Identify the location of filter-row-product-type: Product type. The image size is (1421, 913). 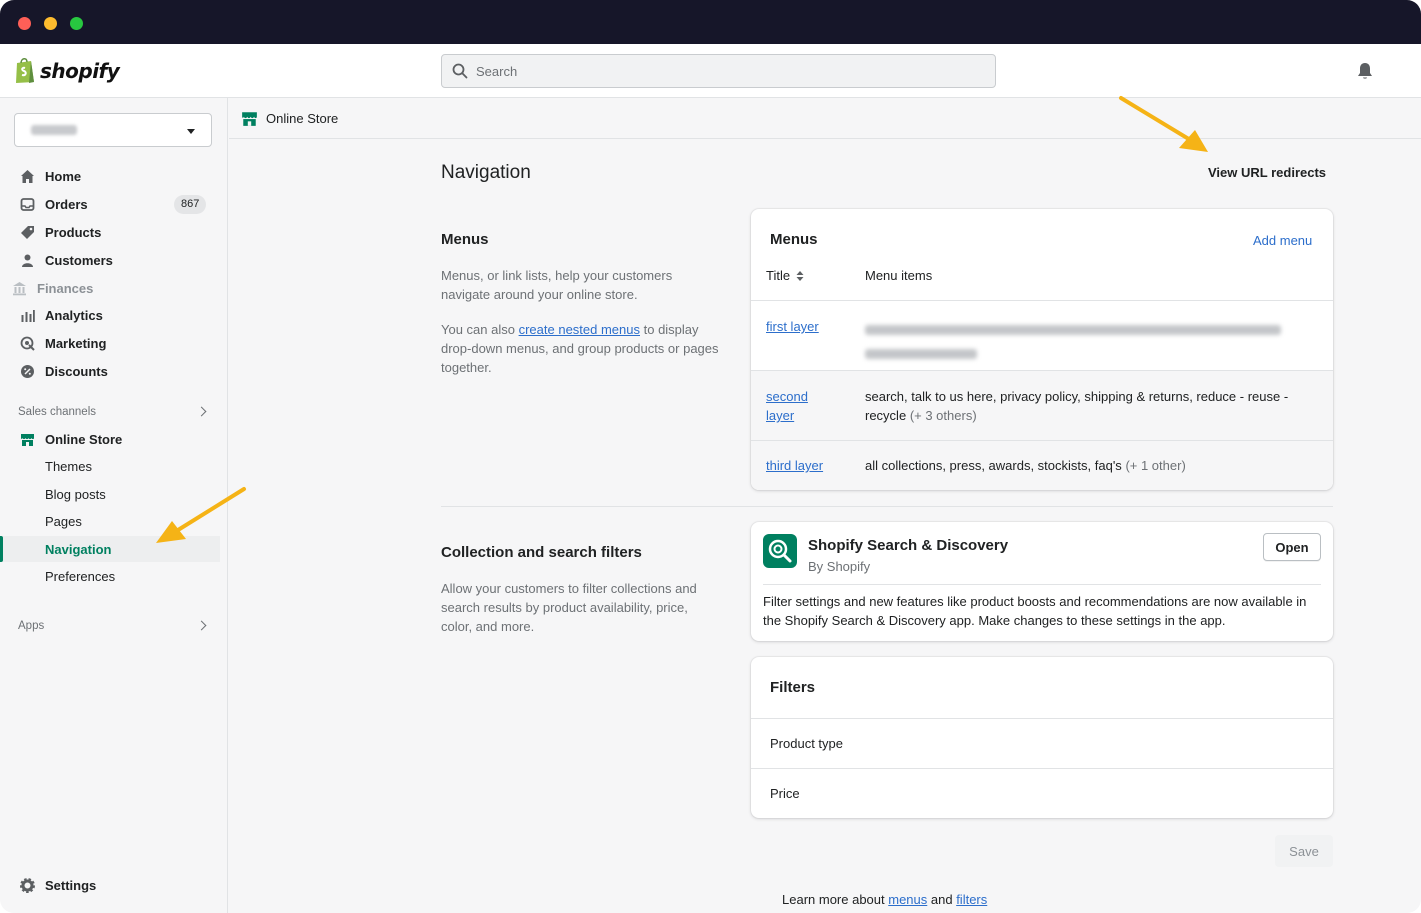
(1042, 743).